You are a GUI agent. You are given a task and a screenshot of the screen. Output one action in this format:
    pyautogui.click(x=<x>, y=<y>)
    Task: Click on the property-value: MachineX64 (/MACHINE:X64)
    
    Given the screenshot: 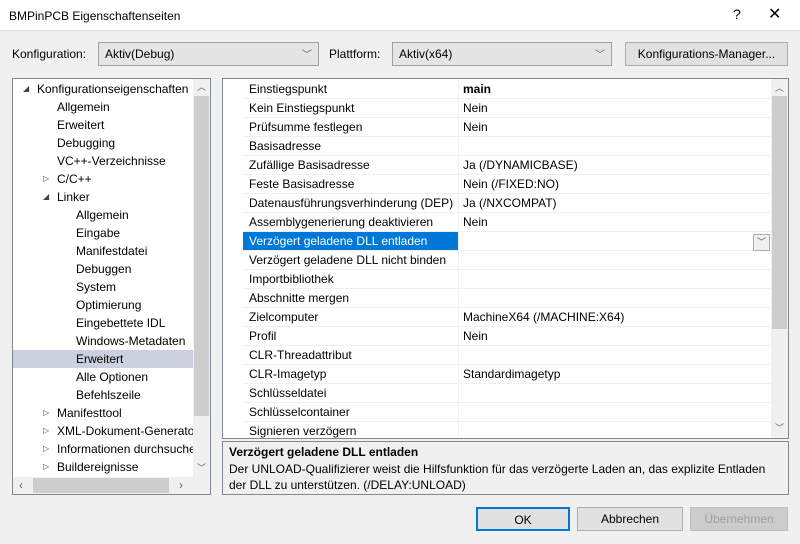 What is the action you would take?
    pyautogui.click(x=543, y=317)
    